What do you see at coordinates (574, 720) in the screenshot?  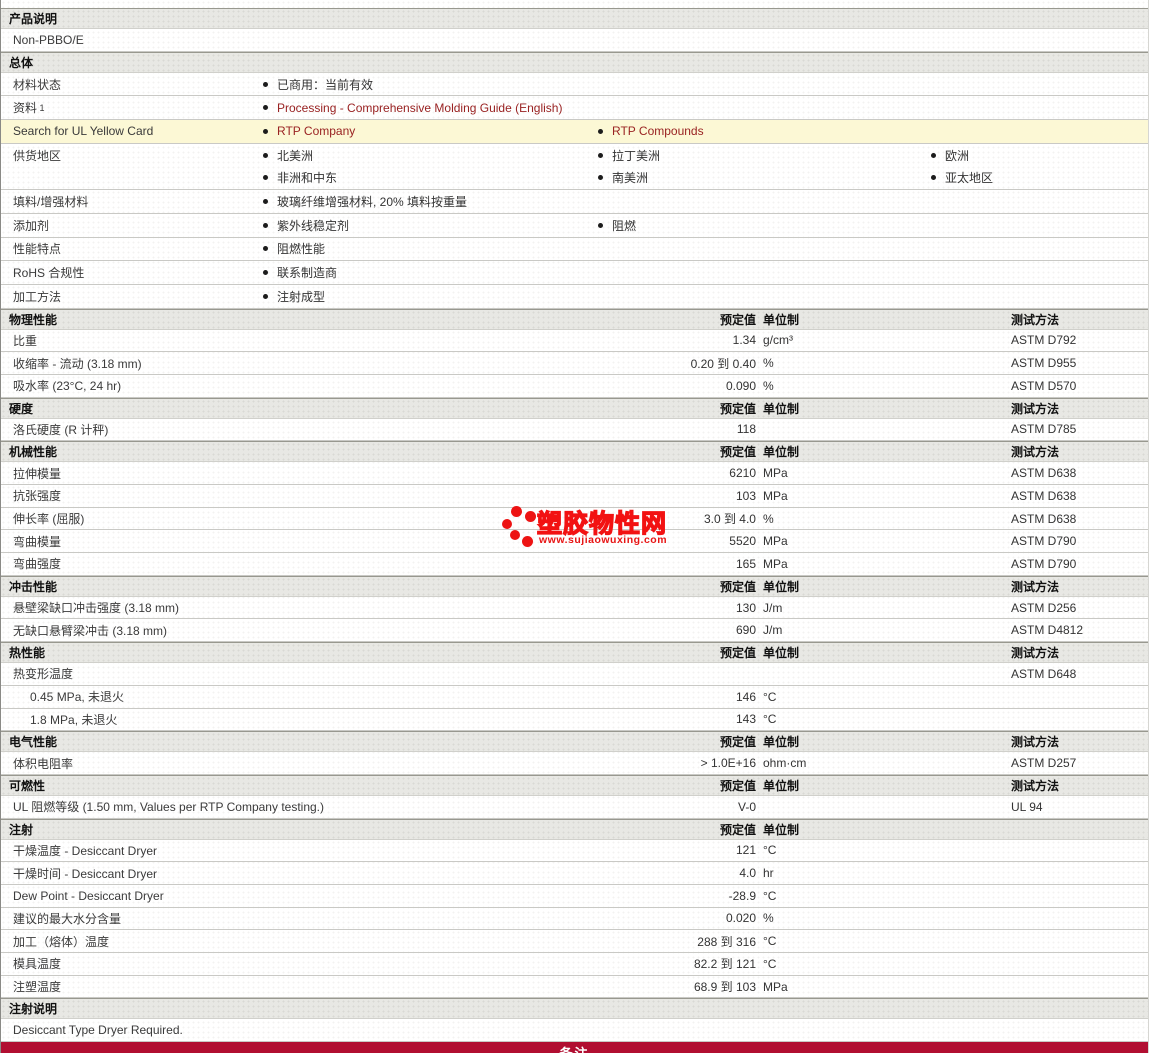 I see `property-row: 1.8 MPa, 未退火 143 °C` at bounding box center [574, 720].